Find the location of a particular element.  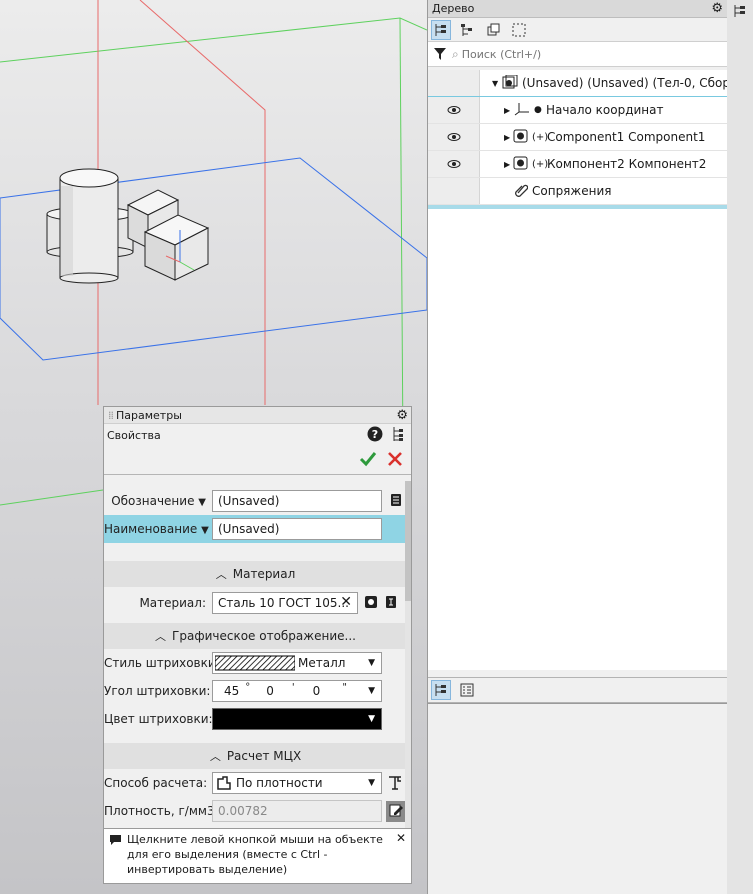

tree-item-component1: ▶ (+) Component1 Component1 is located at coordinates (577, 137).